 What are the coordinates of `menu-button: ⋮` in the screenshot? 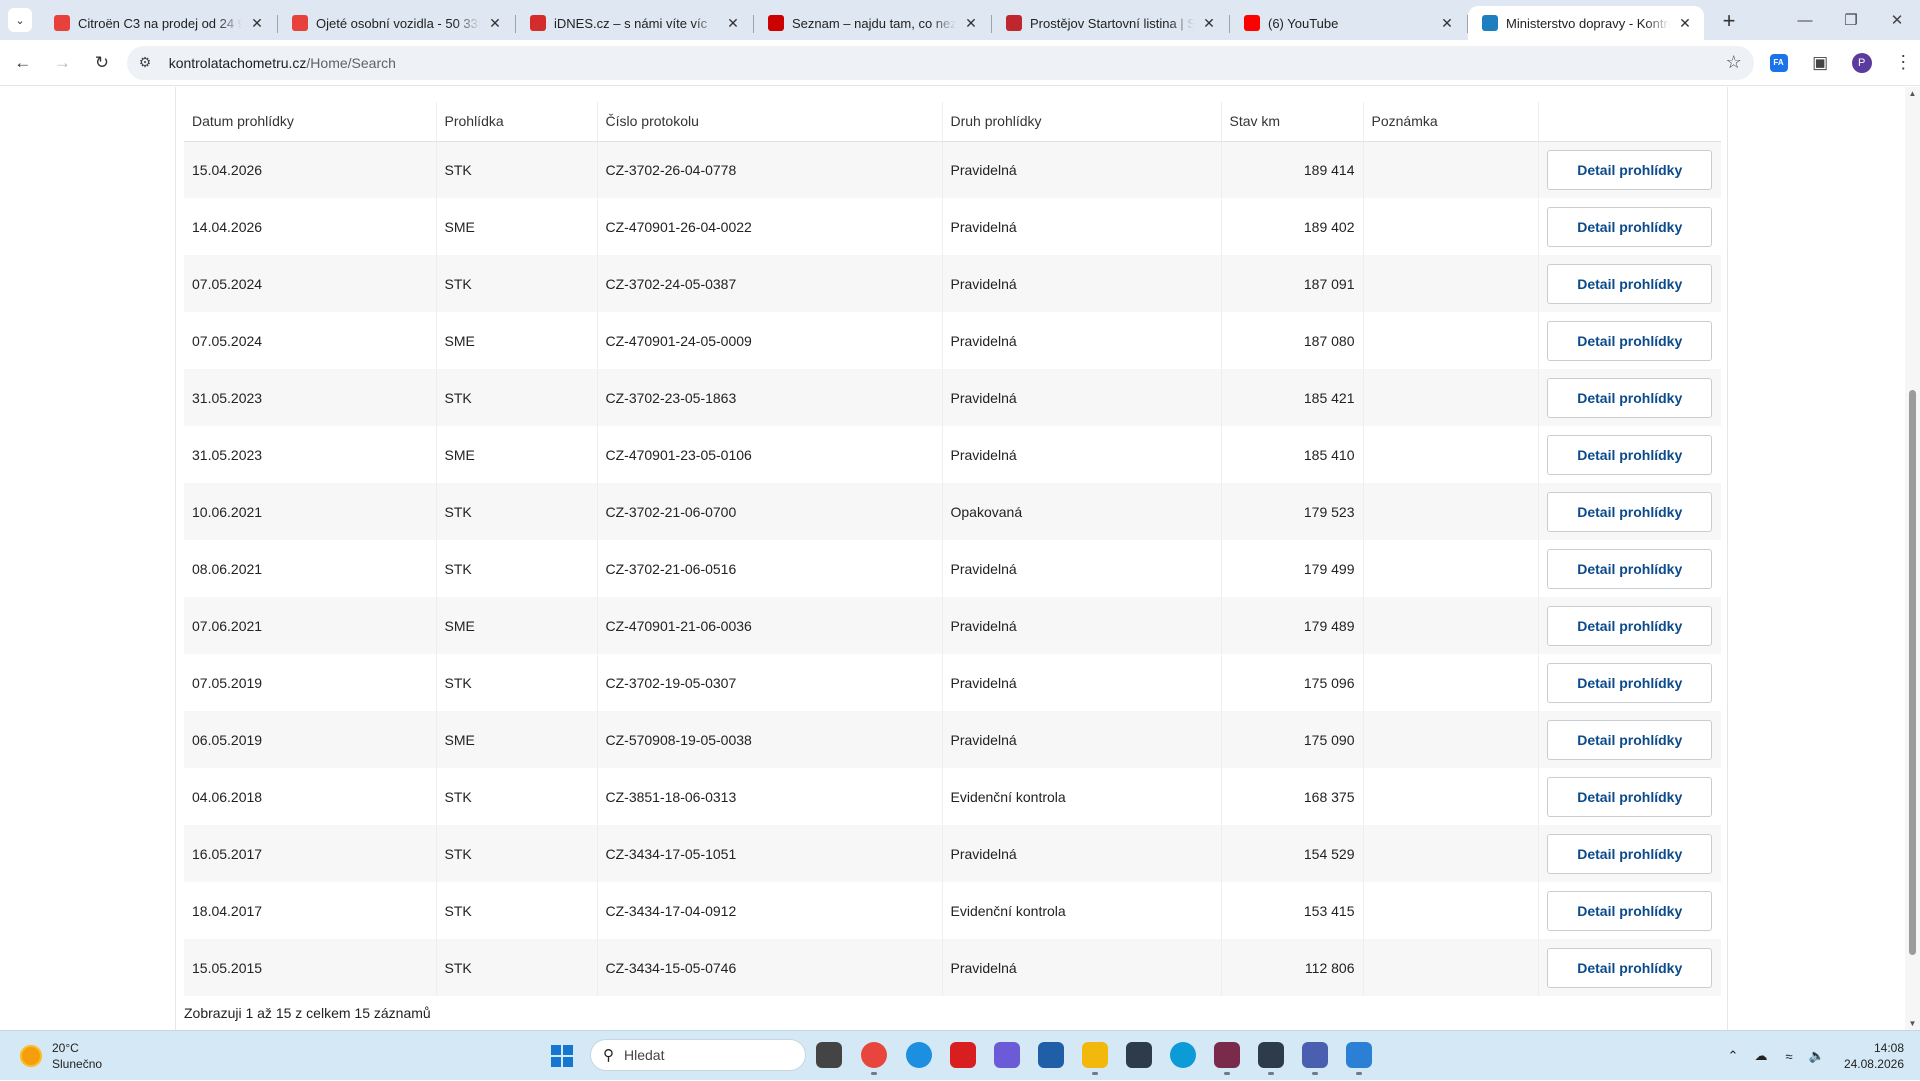 It's located at (1903, 63).